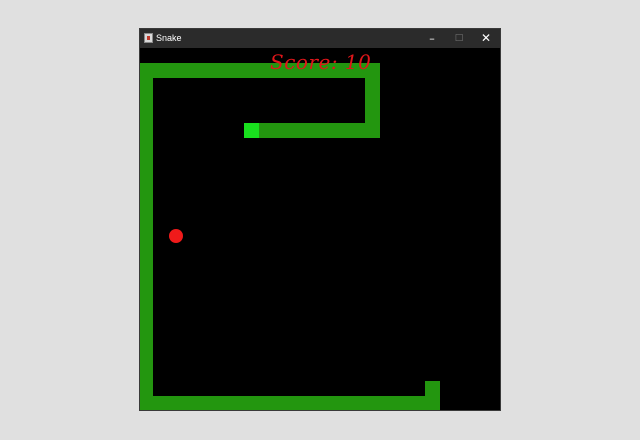  I want to click on java-app-icon, so click(148, 38).